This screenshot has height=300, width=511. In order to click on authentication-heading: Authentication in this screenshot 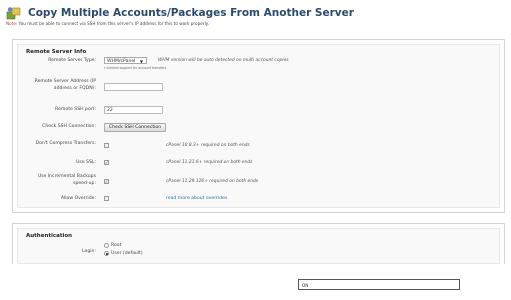, I will do `click(49, 236)`.